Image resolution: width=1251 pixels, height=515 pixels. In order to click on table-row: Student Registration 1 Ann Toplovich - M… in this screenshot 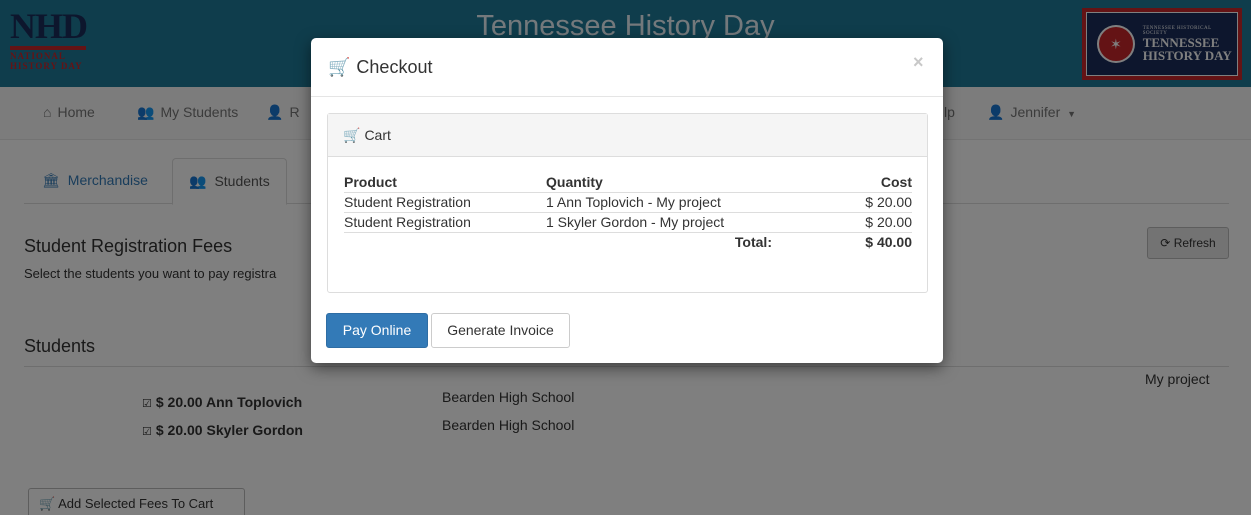, I will do `click(628, 202)`.